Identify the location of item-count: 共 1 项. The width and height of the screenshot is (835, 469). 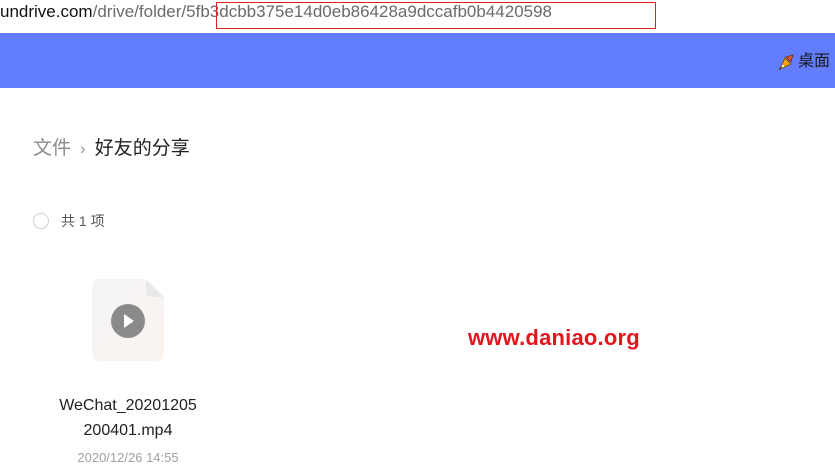
(83, 221).